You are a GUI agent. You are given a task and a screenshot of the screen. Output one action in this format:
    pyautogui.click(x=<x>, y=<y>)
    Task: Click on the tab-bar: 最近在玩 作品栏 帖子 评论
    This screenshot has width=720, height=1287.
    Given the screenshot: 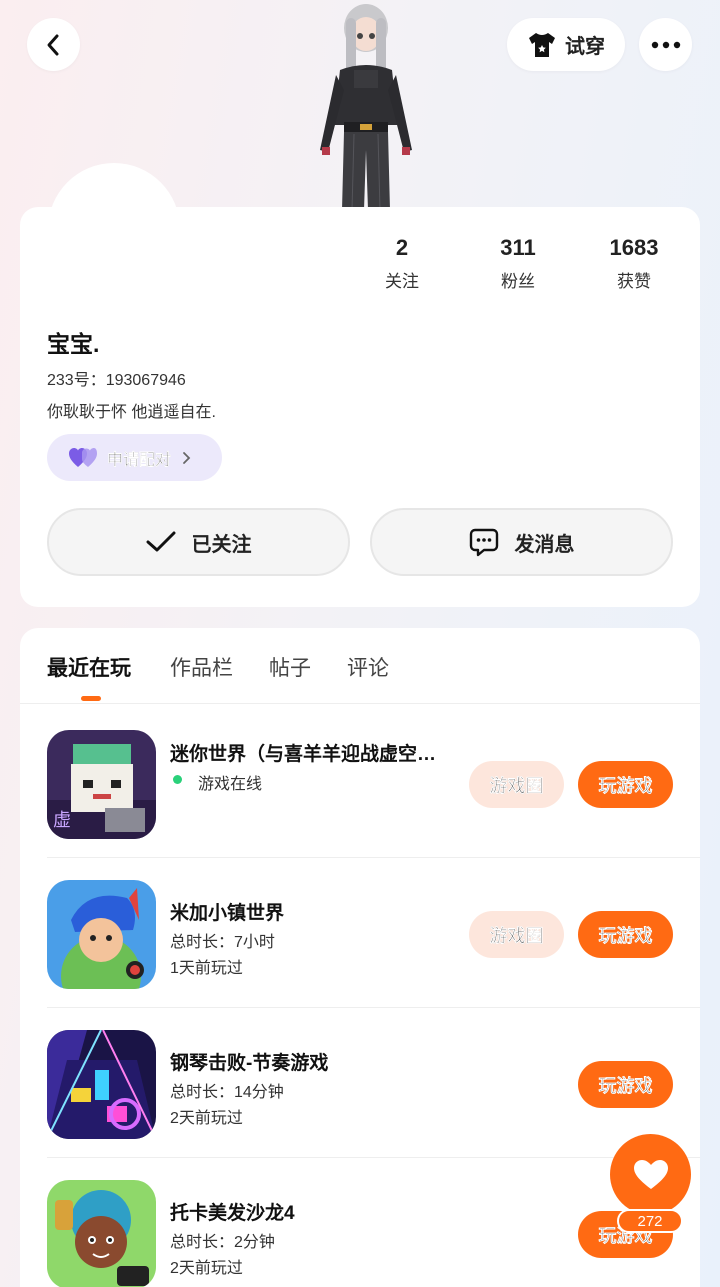 What is the action you would take?
    pyautogui.click(x=360, y=666)
    